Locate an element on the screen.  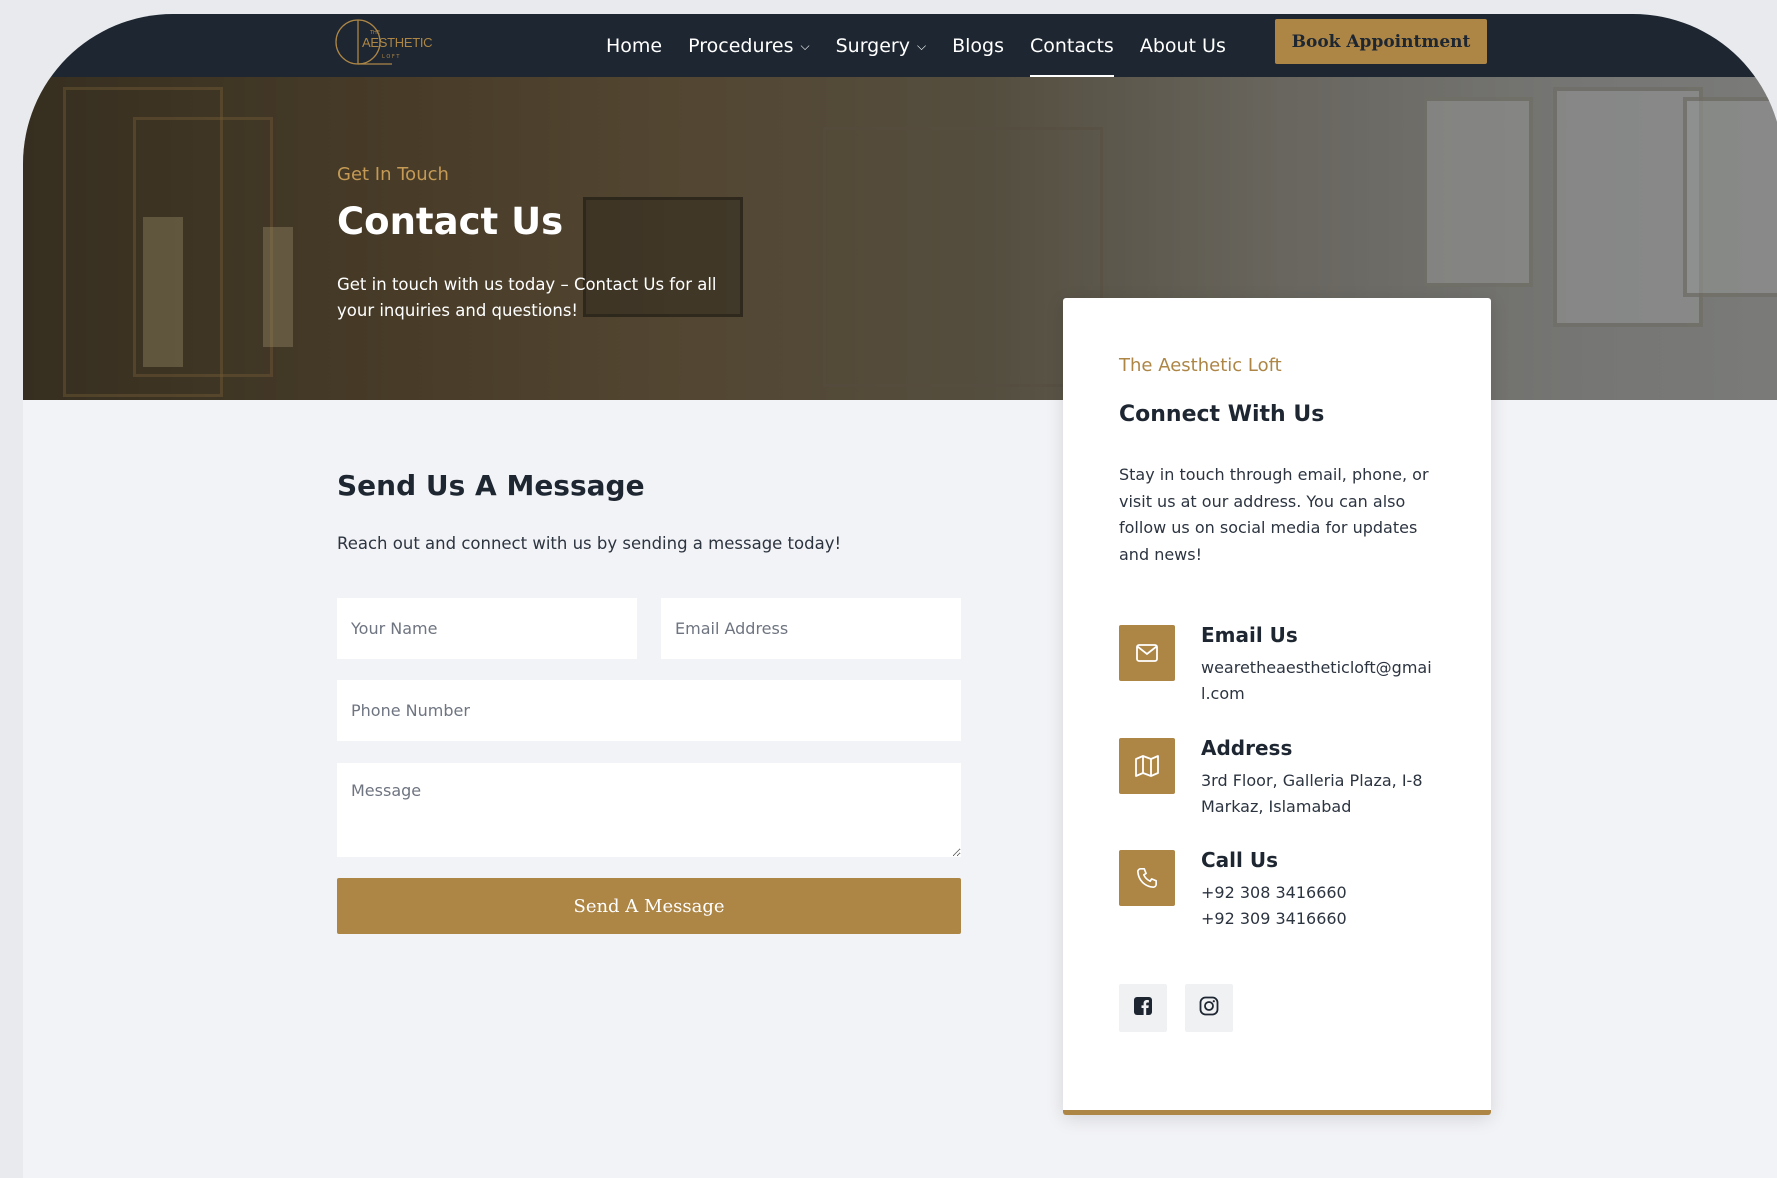
card-title: Connect With Us is located at coordinates (1222, 414).